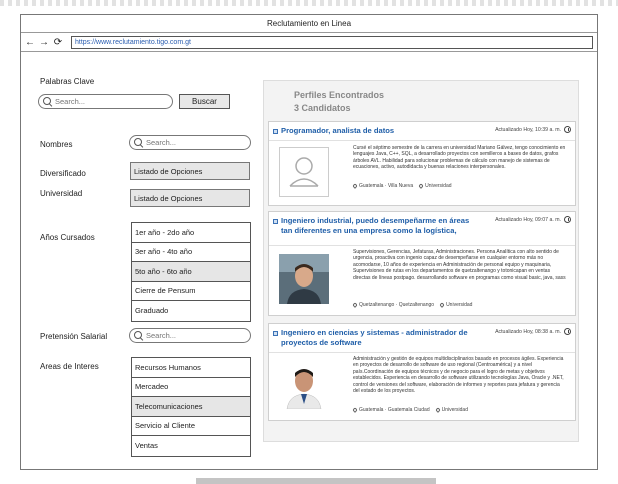 This screenshot has height=484, width=618. Describe the element at coordinates (191, 426) in the screenshot. I see `areas-option: Servicio al Cliente` at that location.